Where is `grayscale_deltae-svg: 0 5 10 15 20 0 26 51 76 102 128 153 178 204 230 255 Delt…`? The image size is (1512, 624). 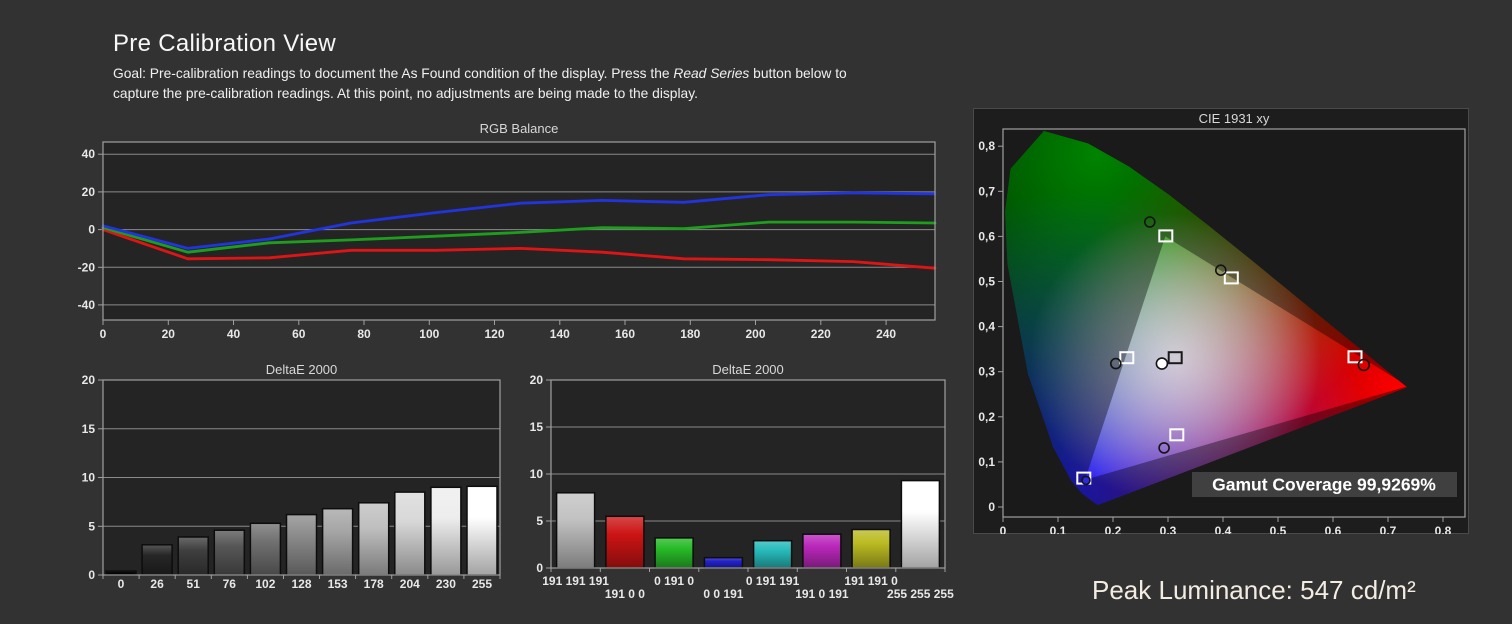 grayscale_deltae-svg: 0 5 10 15 20 0 26 51 76 102 128 153 178 204 230 255 Delt… is located at coordinates (291, 476).